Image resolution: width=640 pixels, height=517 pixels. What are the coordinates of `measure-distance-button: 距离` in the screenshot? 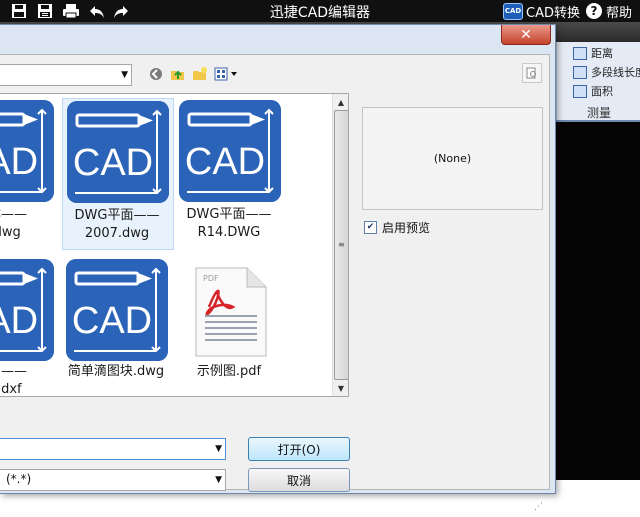 It's located at (593, 53).